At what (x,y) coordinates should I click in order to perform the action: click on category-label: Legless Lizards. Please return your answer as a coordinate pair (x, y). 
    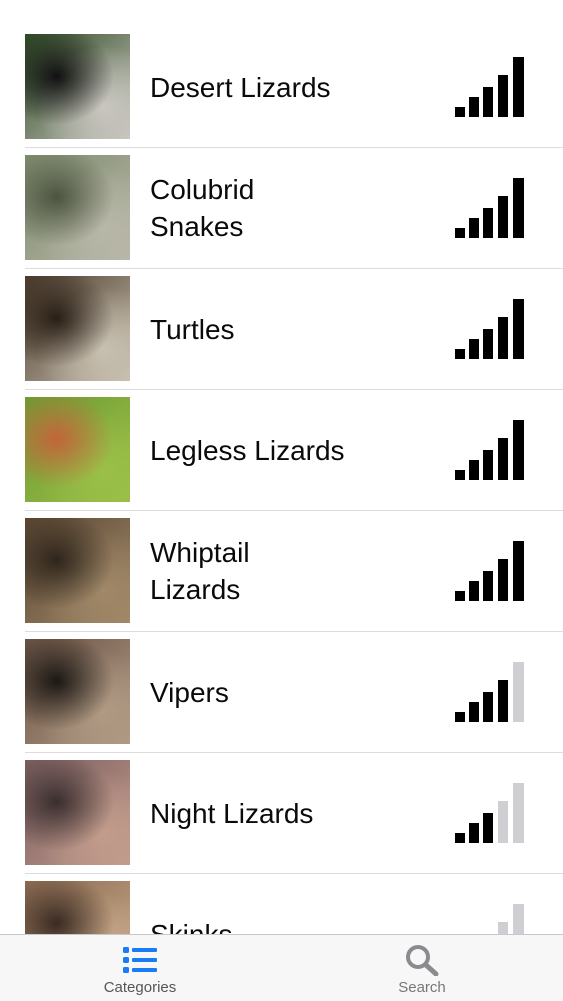
    Looking at the image, I should click on (247, 450).